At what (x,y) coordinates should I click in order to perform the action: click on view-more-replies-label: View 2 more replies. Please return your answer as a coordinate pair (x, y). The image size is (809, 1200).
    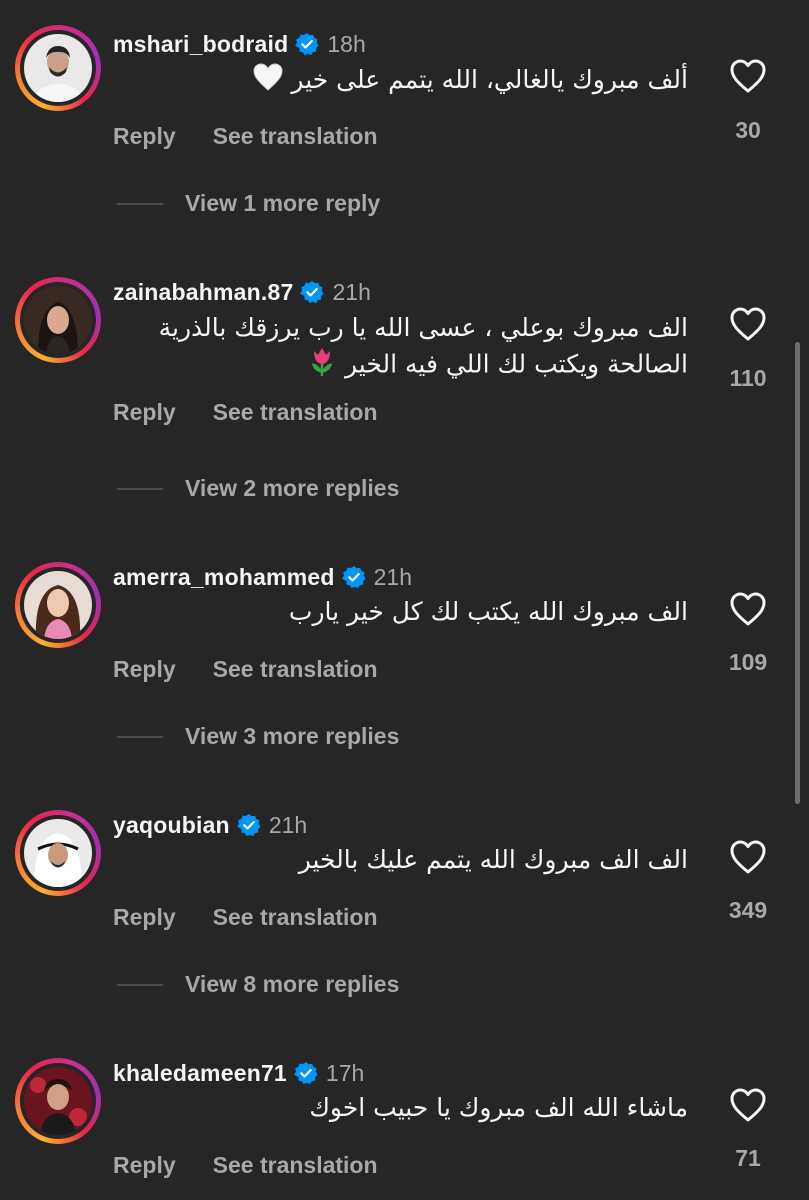
    Looking at the image, I should click on (292, 488).